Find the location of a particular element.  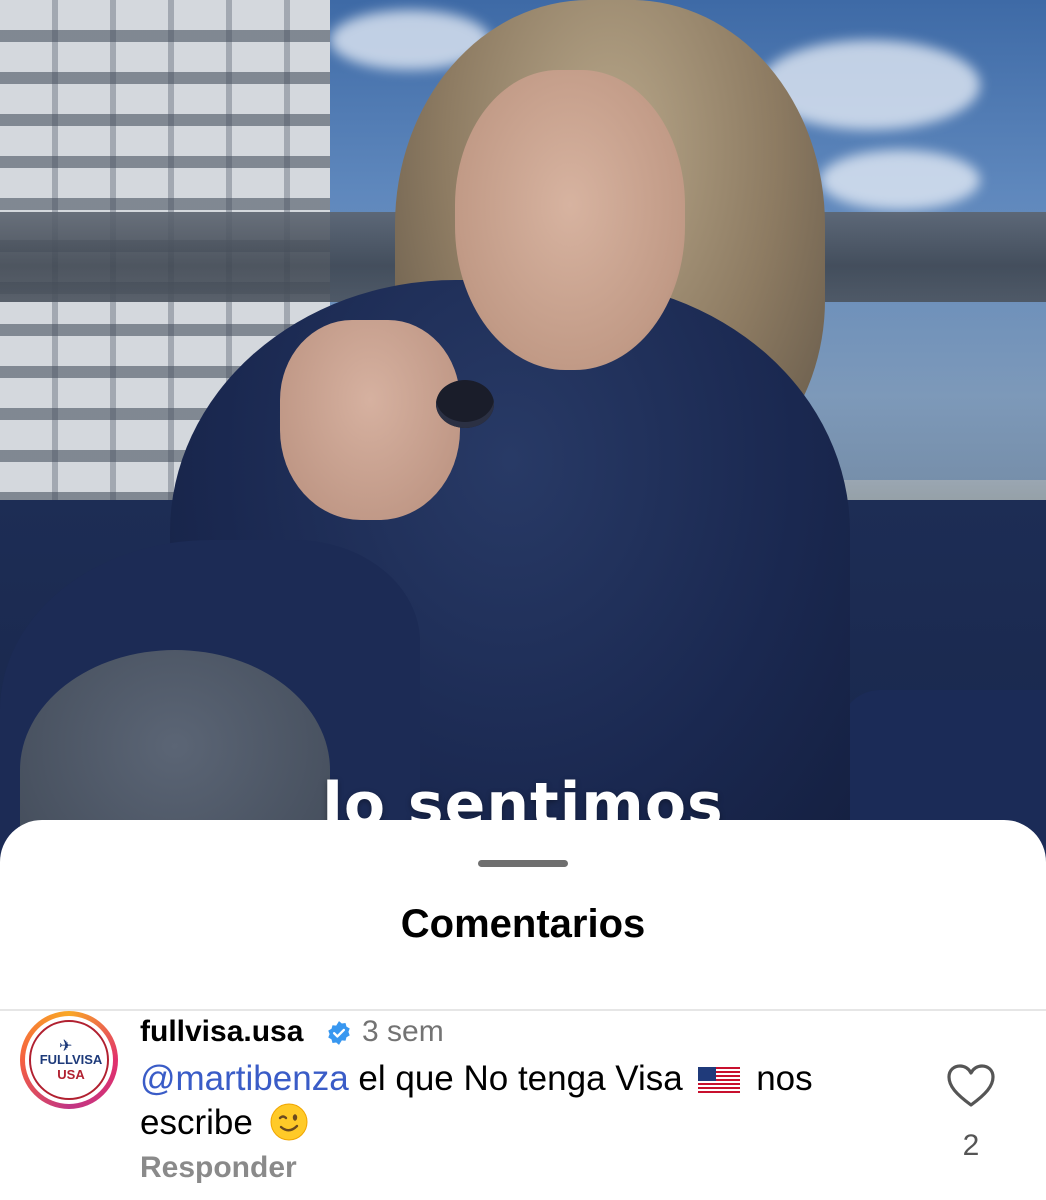

winking-face-icon is located at coordinates (289, 1122).